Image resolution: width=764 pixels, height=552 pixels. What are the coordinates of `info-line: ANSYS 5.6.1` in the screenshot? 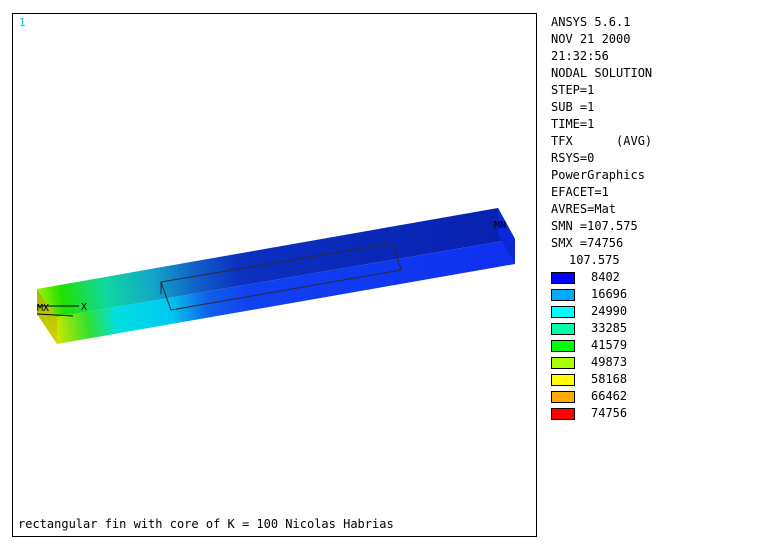 It's located at (591, 22).